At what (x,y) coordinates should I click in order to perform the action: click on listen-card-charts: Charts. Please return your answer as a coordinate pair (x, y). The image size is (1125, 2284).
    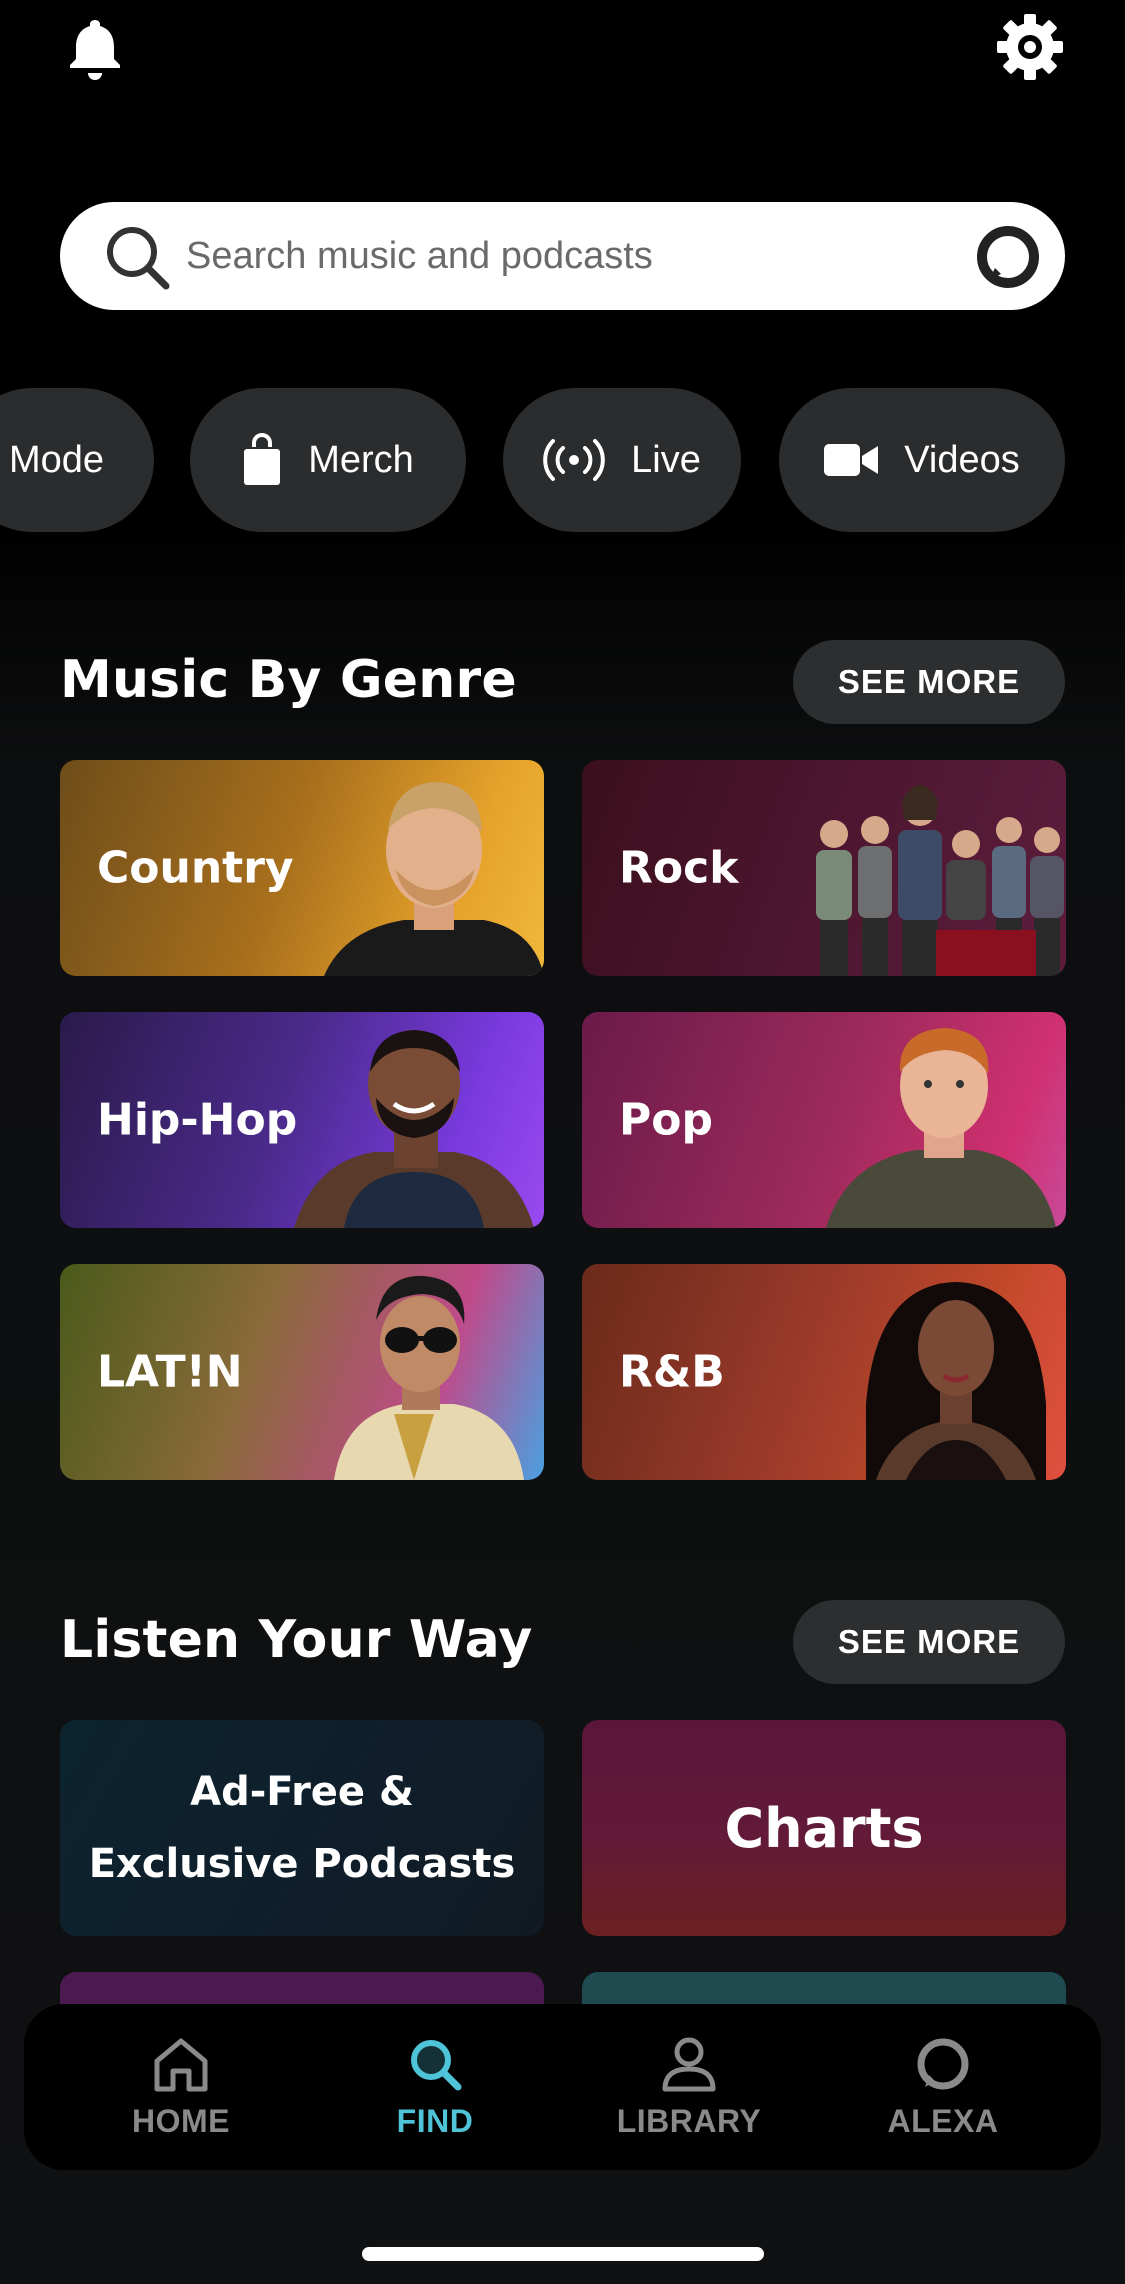
    Looking at the image, I should click on (824, 1828).